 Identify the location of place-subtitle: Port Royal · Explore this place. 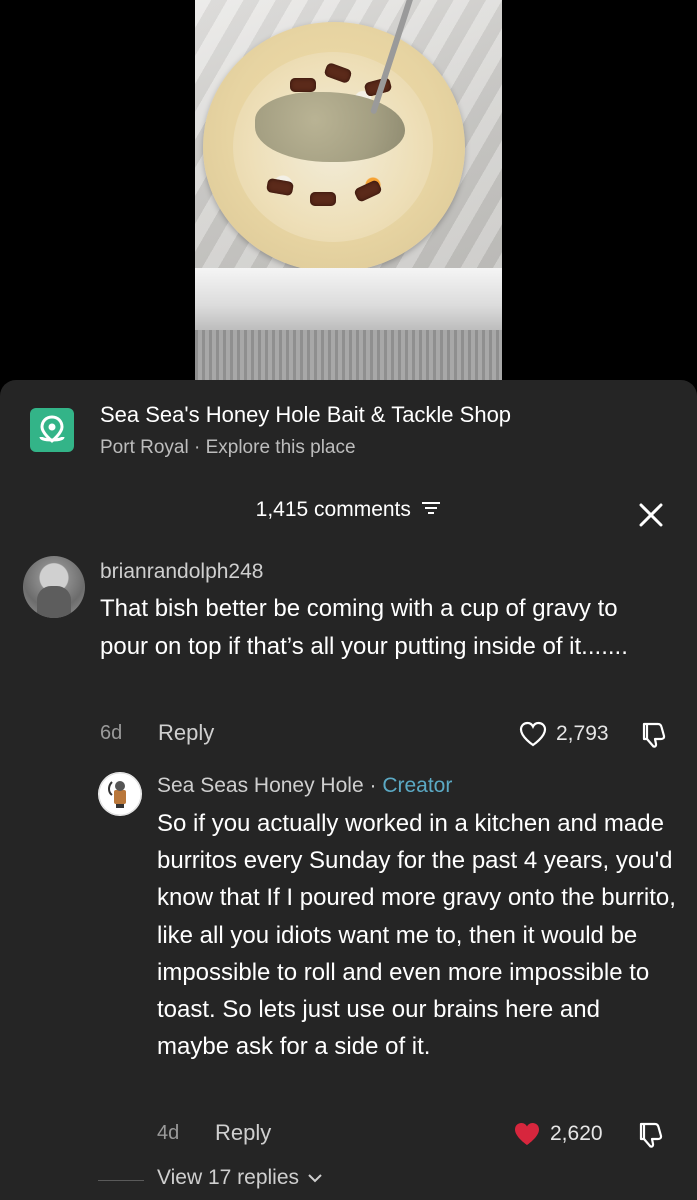
(228, 448).